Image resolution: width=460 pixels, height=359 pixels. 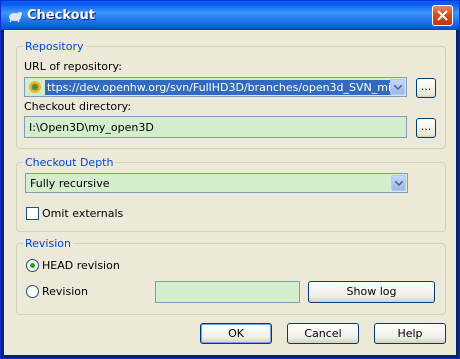 I want to click on radio-selected-dot, so click(x=32, y=265).